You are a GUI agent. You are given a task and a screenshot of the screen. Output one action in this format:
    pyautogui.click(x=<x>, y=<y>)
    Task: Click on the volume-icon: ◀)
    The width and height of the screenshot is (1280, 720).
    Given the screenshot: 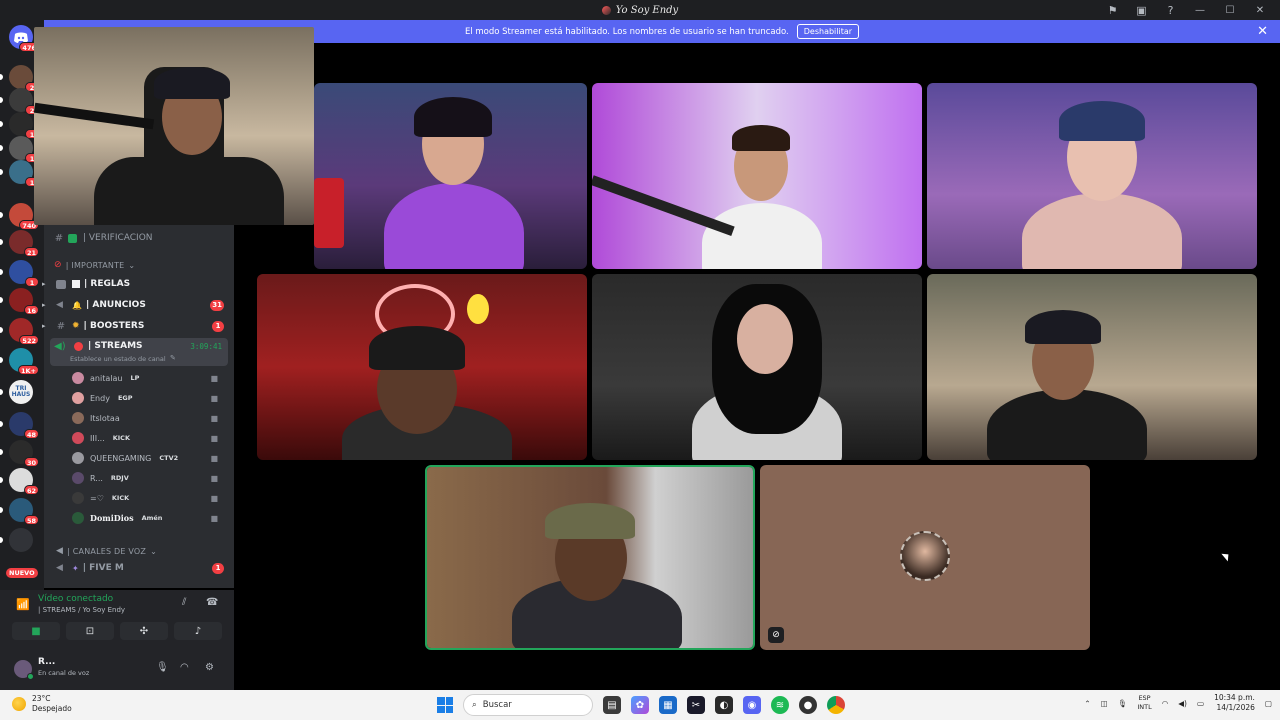 What is the action you would take?
    pyautogui.click(x=1182, y=703)
    